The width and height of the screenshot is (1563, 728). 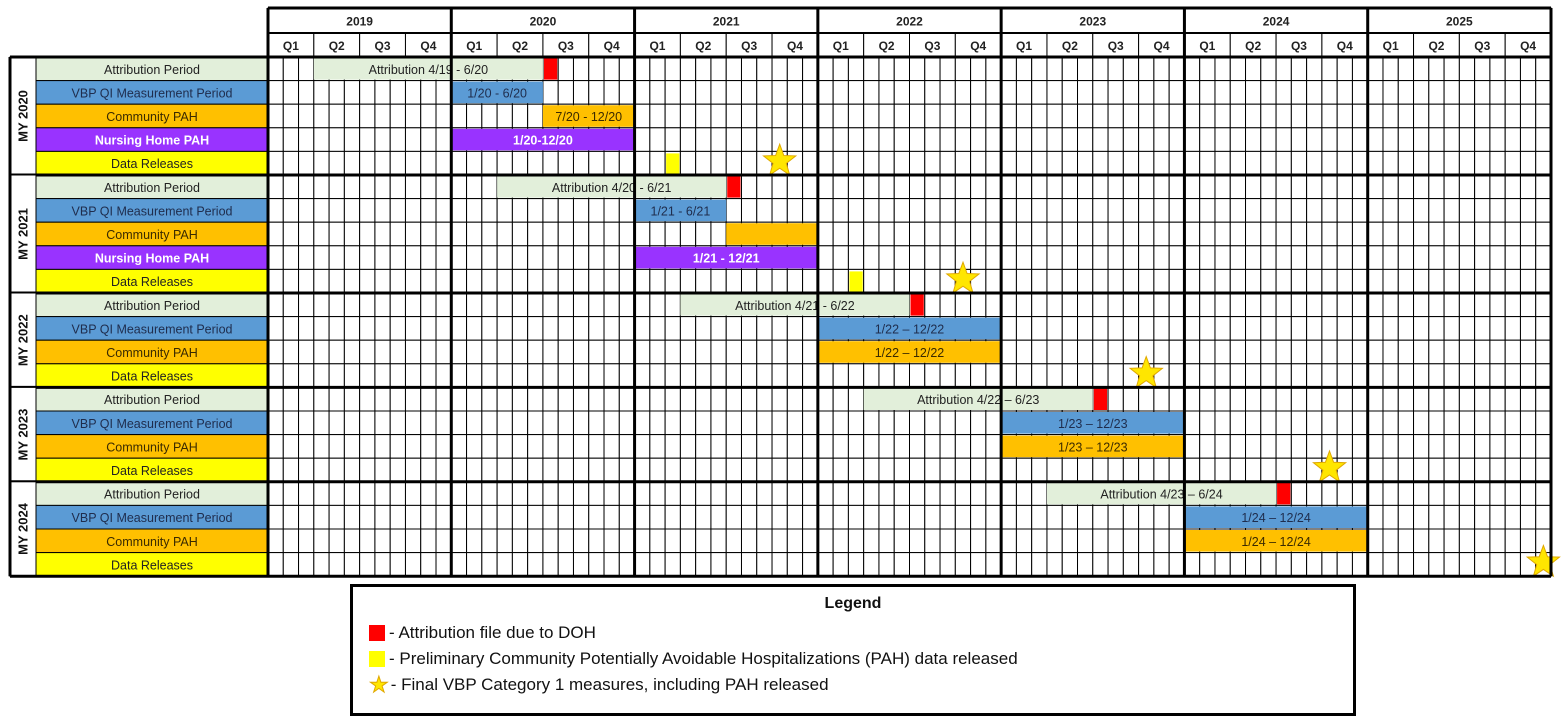 What do you see at coordinates (726, 22) in the screenshot?
I see `year-label: 2021` at bounding box center [726, 22].